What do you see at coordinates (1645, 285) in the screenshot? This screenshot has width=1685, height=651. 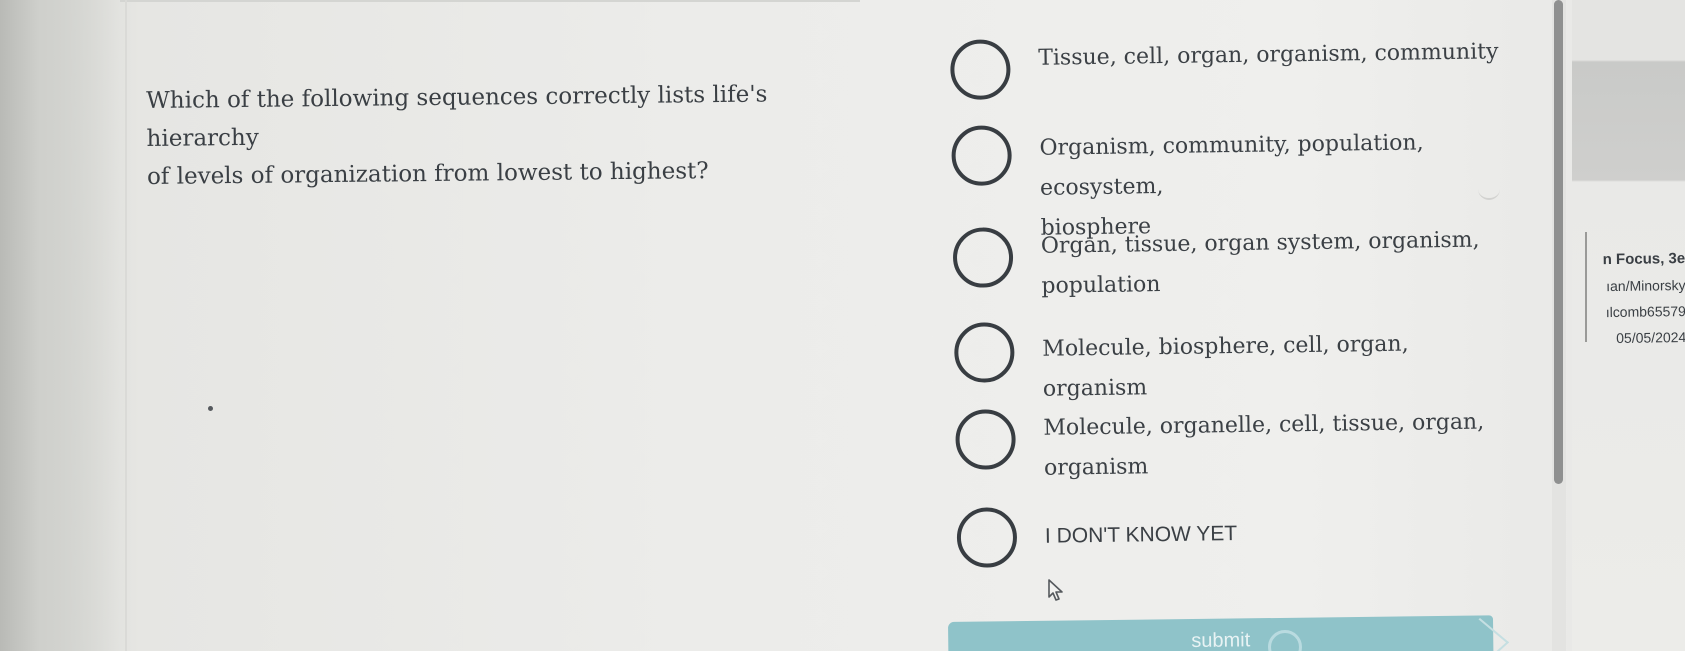 I see `course-authors: ıan/Minorsky` at bounding box center [1645, 285].